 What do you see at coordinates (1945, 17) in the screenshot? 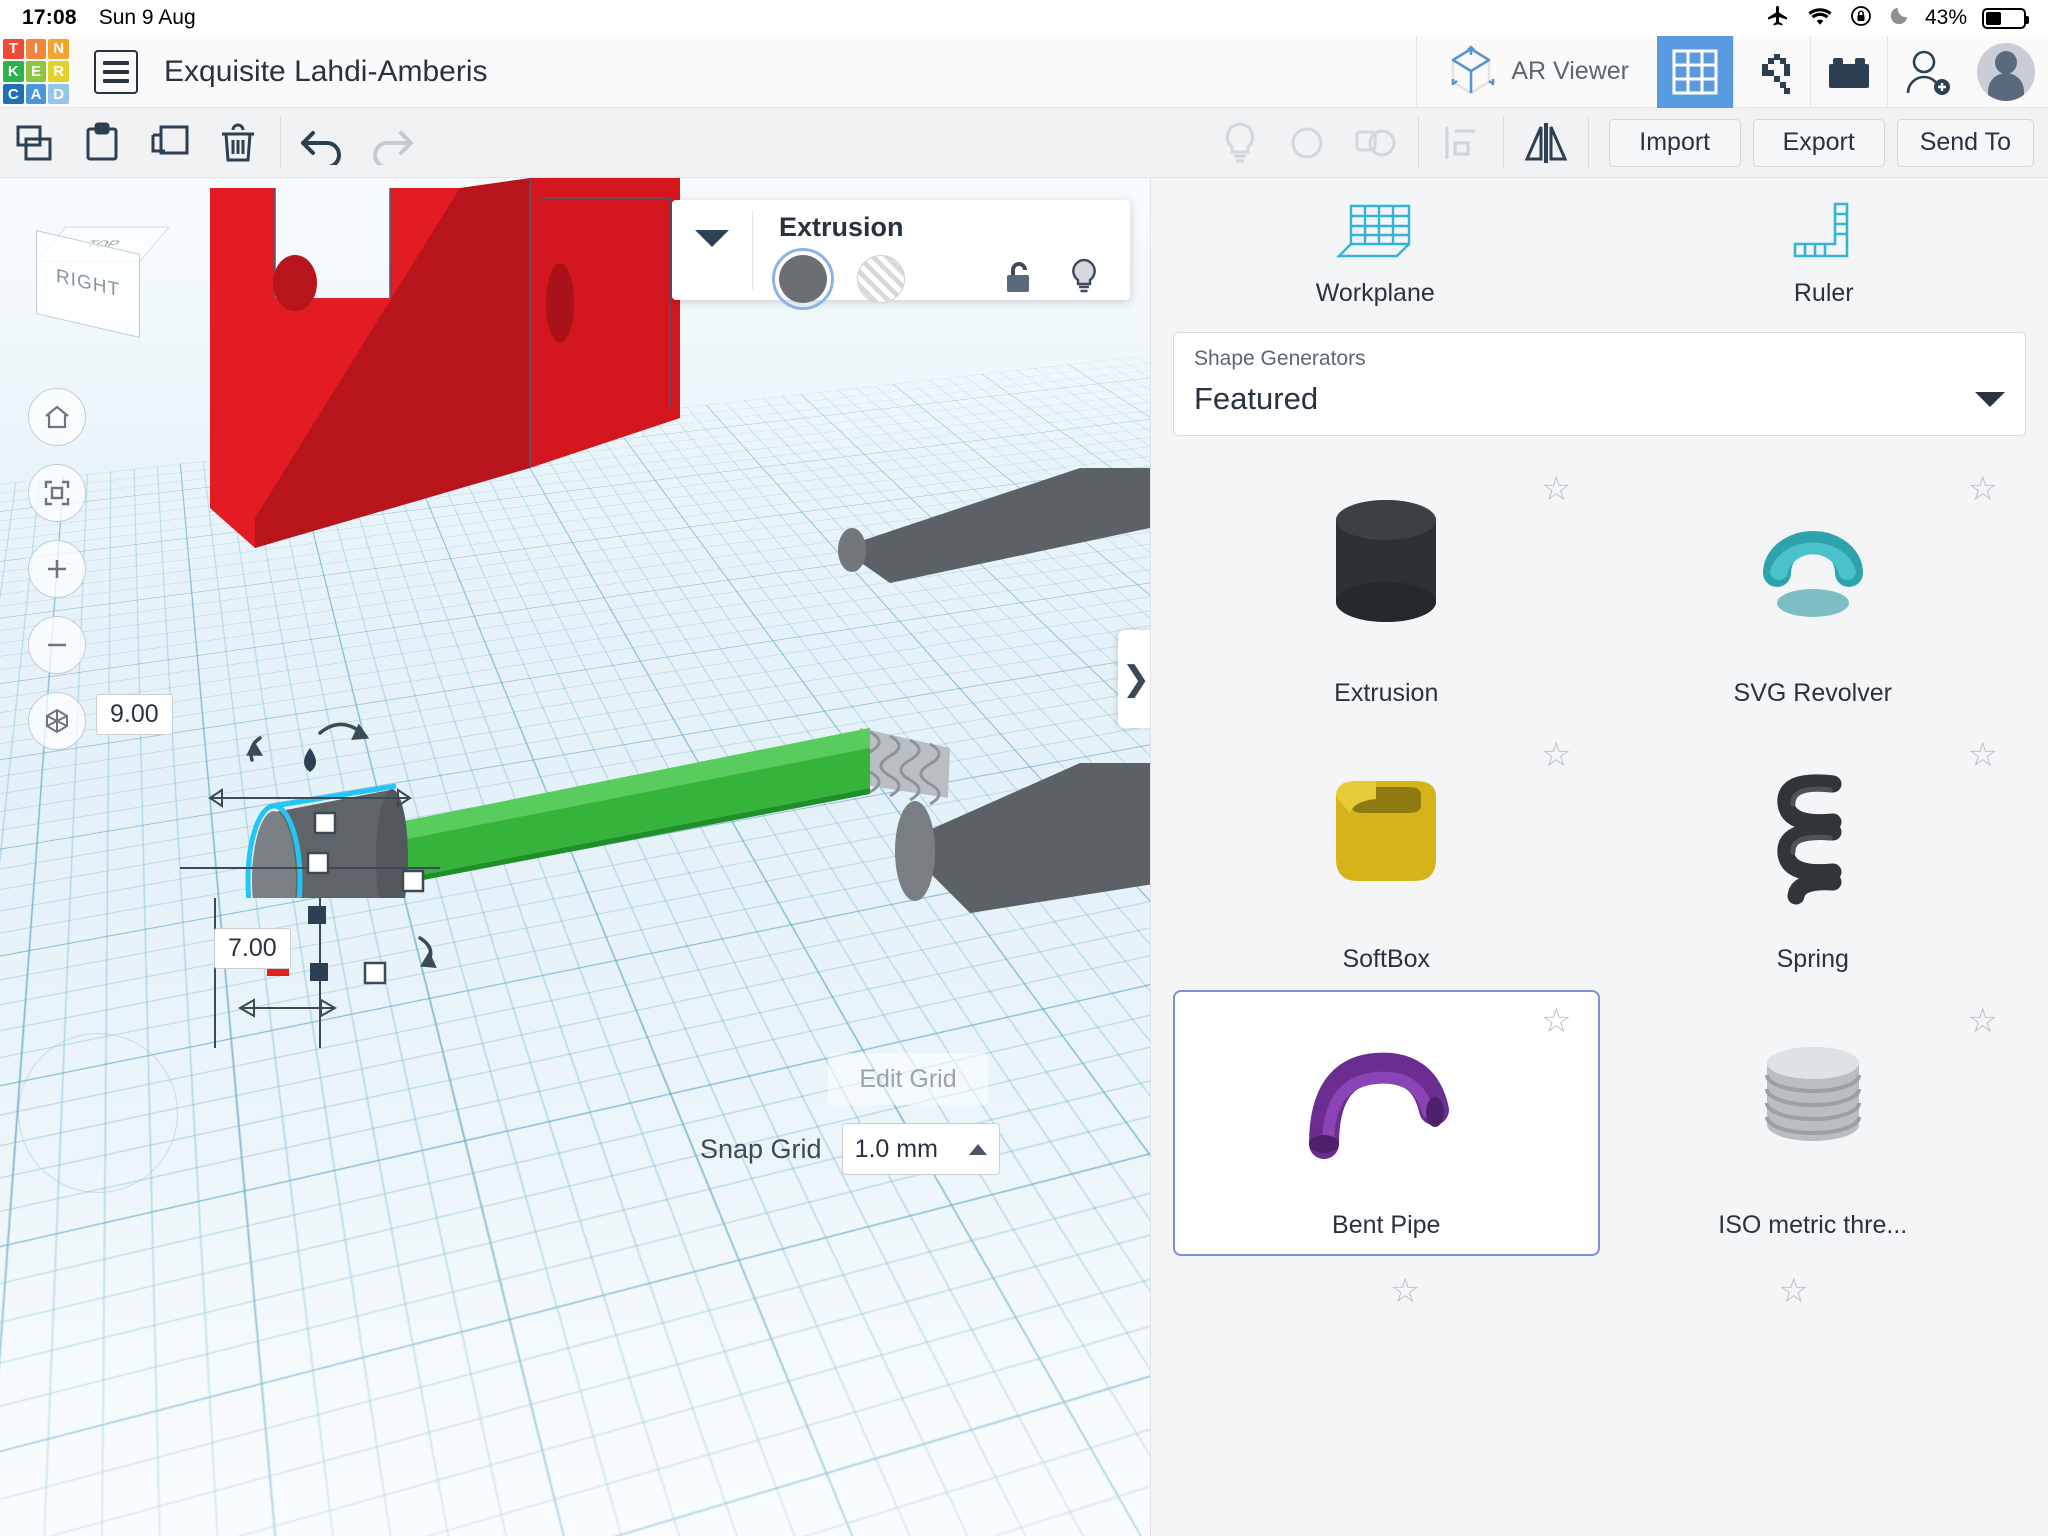
I see `battery-percent: 43%` at bounding box center [1945, 17].